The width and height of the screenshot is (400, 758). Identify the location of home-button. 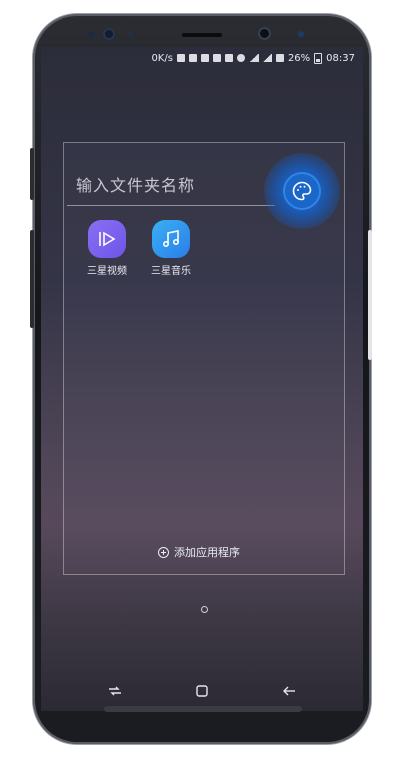
(202, 691).